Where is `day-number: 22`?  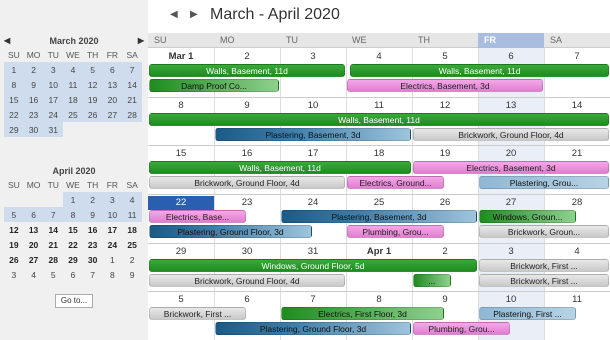
day-number: 22 is located at coordinates (181, 203).